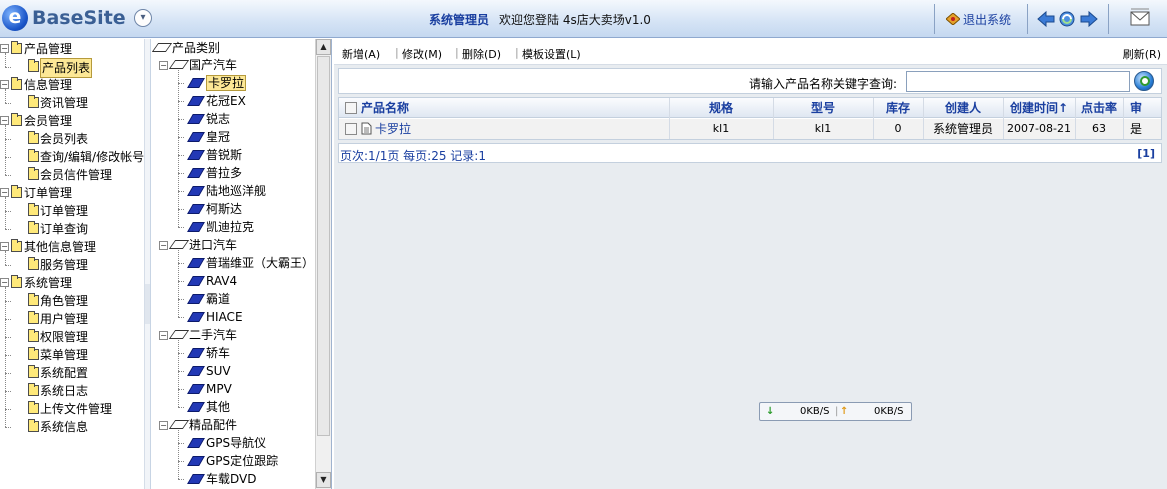 The height and width of the screenshot is (489, 1167). Describe the element at coordinates (1144, 81) in the screenshot. I see `search-icon` at that location.